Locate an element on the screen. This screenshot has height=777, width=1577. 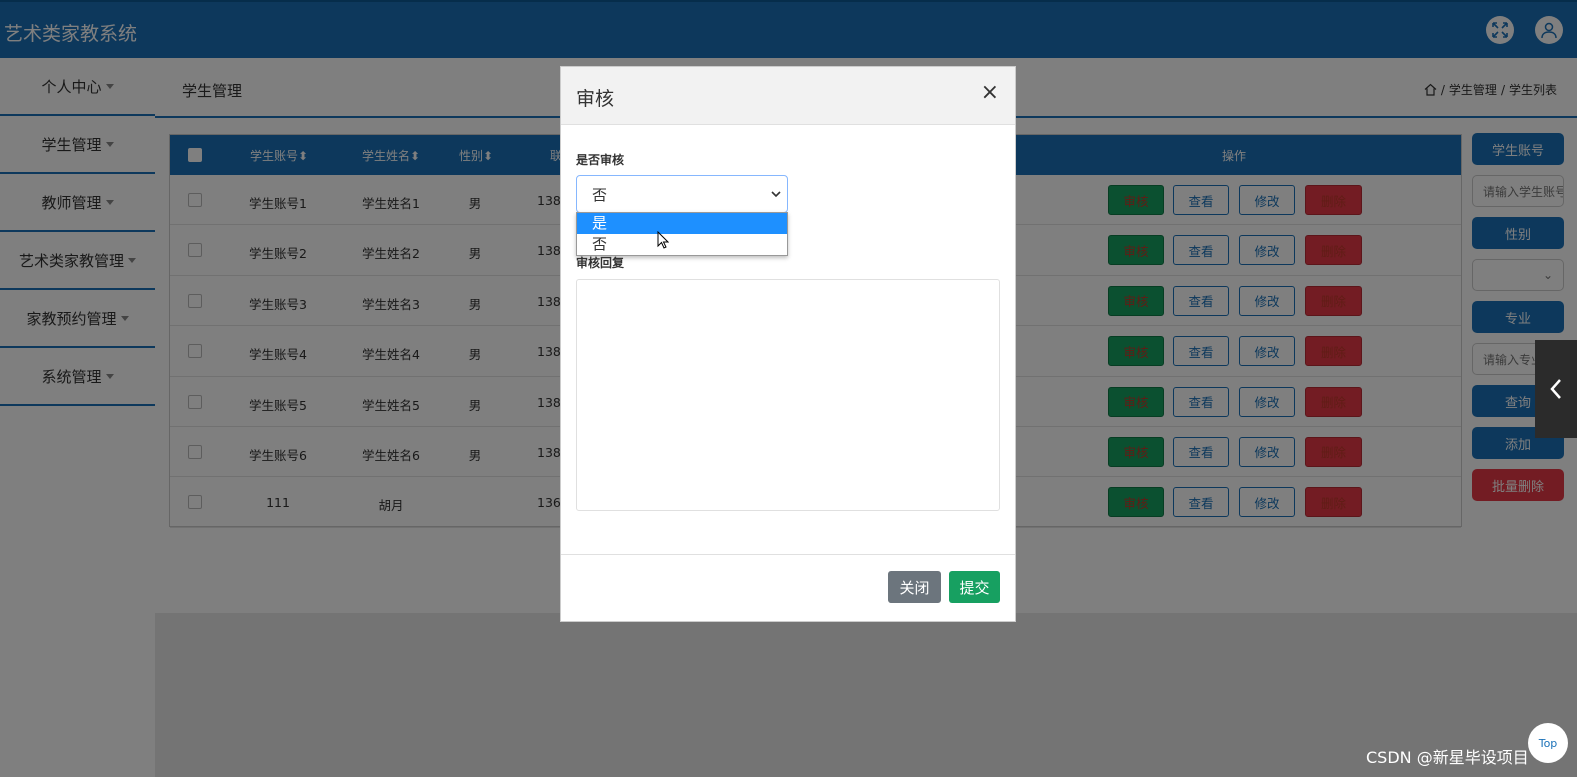
modal-footer: 关闭 提交 is located at coordinates (788, 588).